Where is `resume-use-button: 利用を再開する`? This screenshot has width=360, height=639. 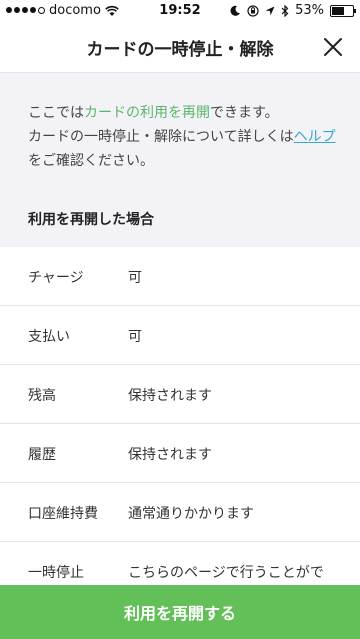
resume-use-button: 利用を再開する is located at coordinates (180, 612).